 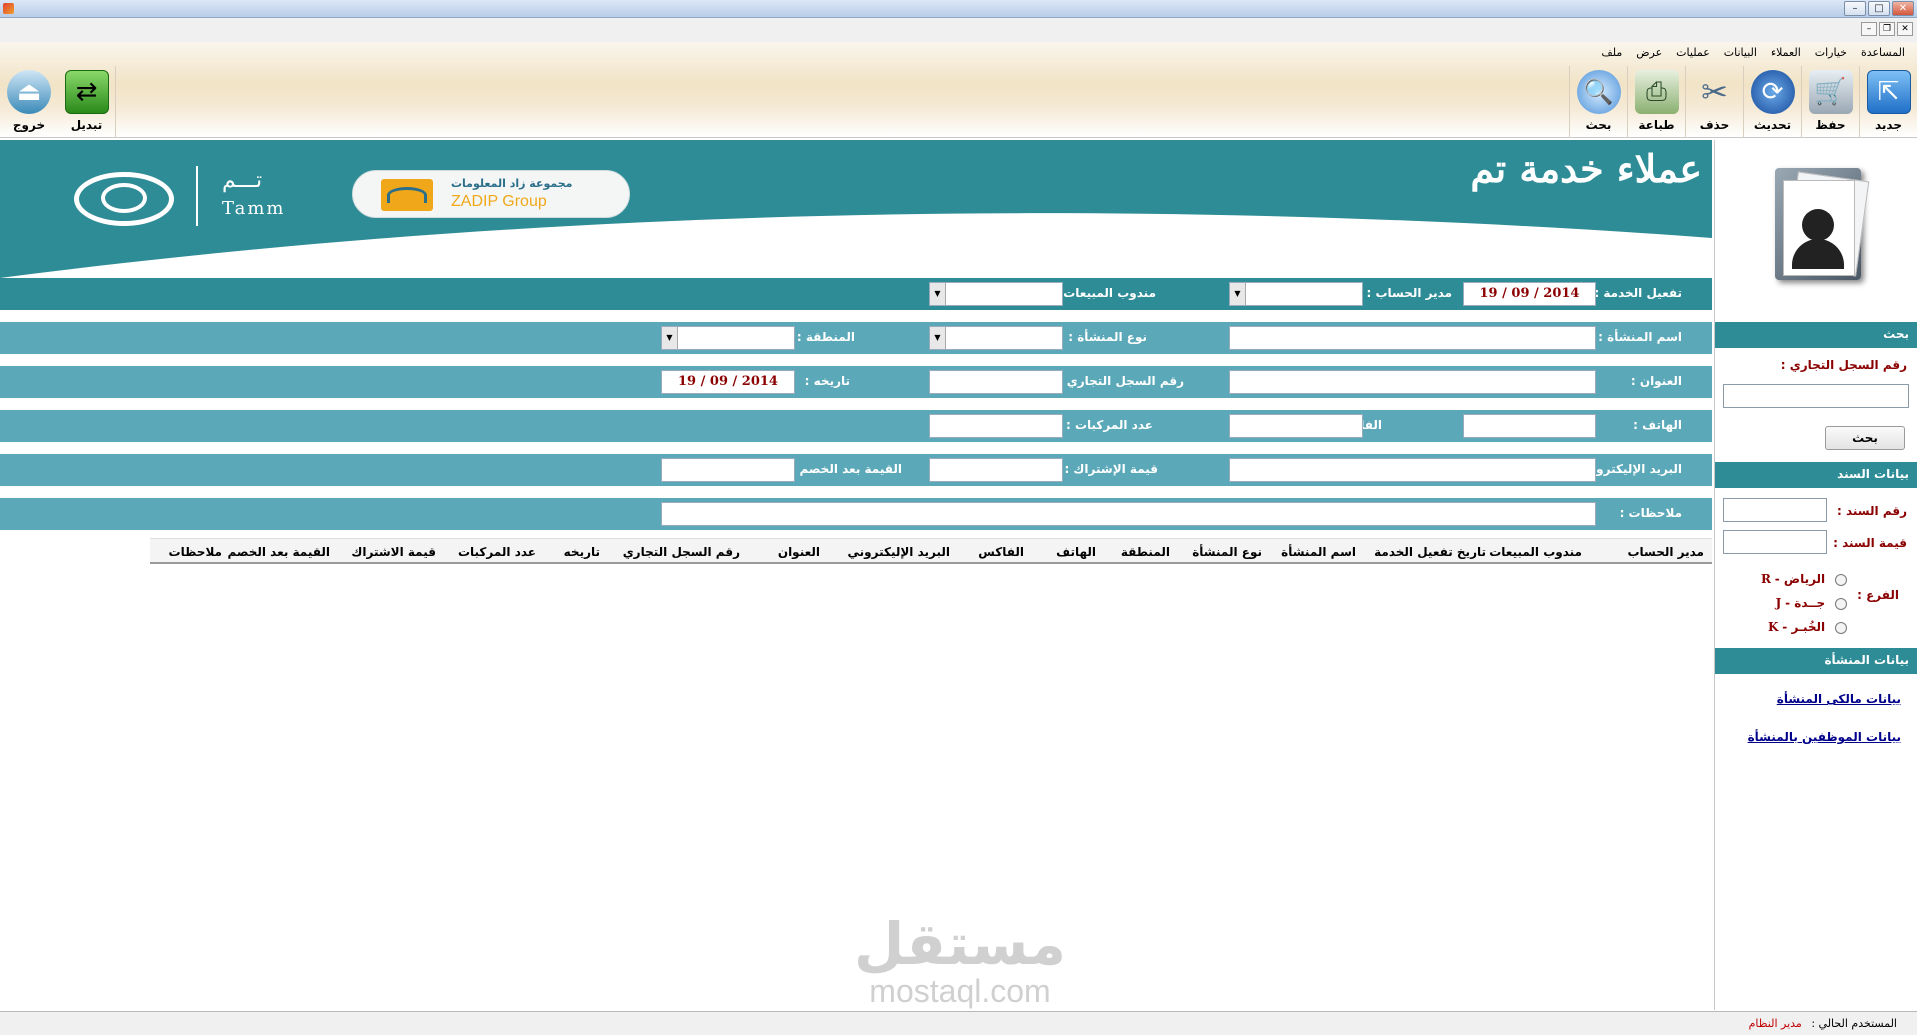 I want to click on menu-file: ملف, so click(x=1611, y=52).